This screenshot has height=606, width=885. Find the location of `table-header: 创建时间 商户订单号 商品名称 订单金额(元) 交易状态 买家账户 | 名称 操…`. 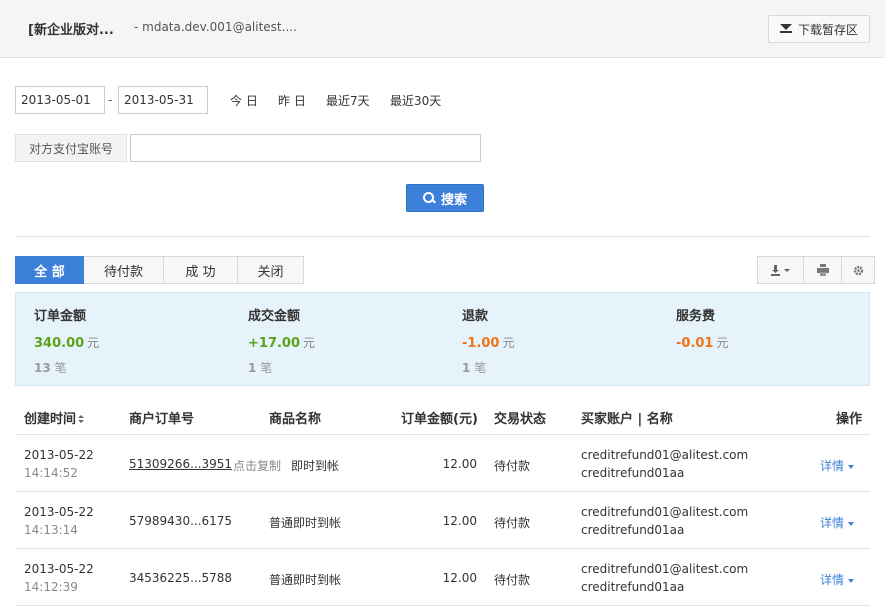

table-header: 创建时间 商户订单号 商品名称 订单金额(元) 交易状态 买家账户 | 名称 操… is located at coordinates (442, 416).